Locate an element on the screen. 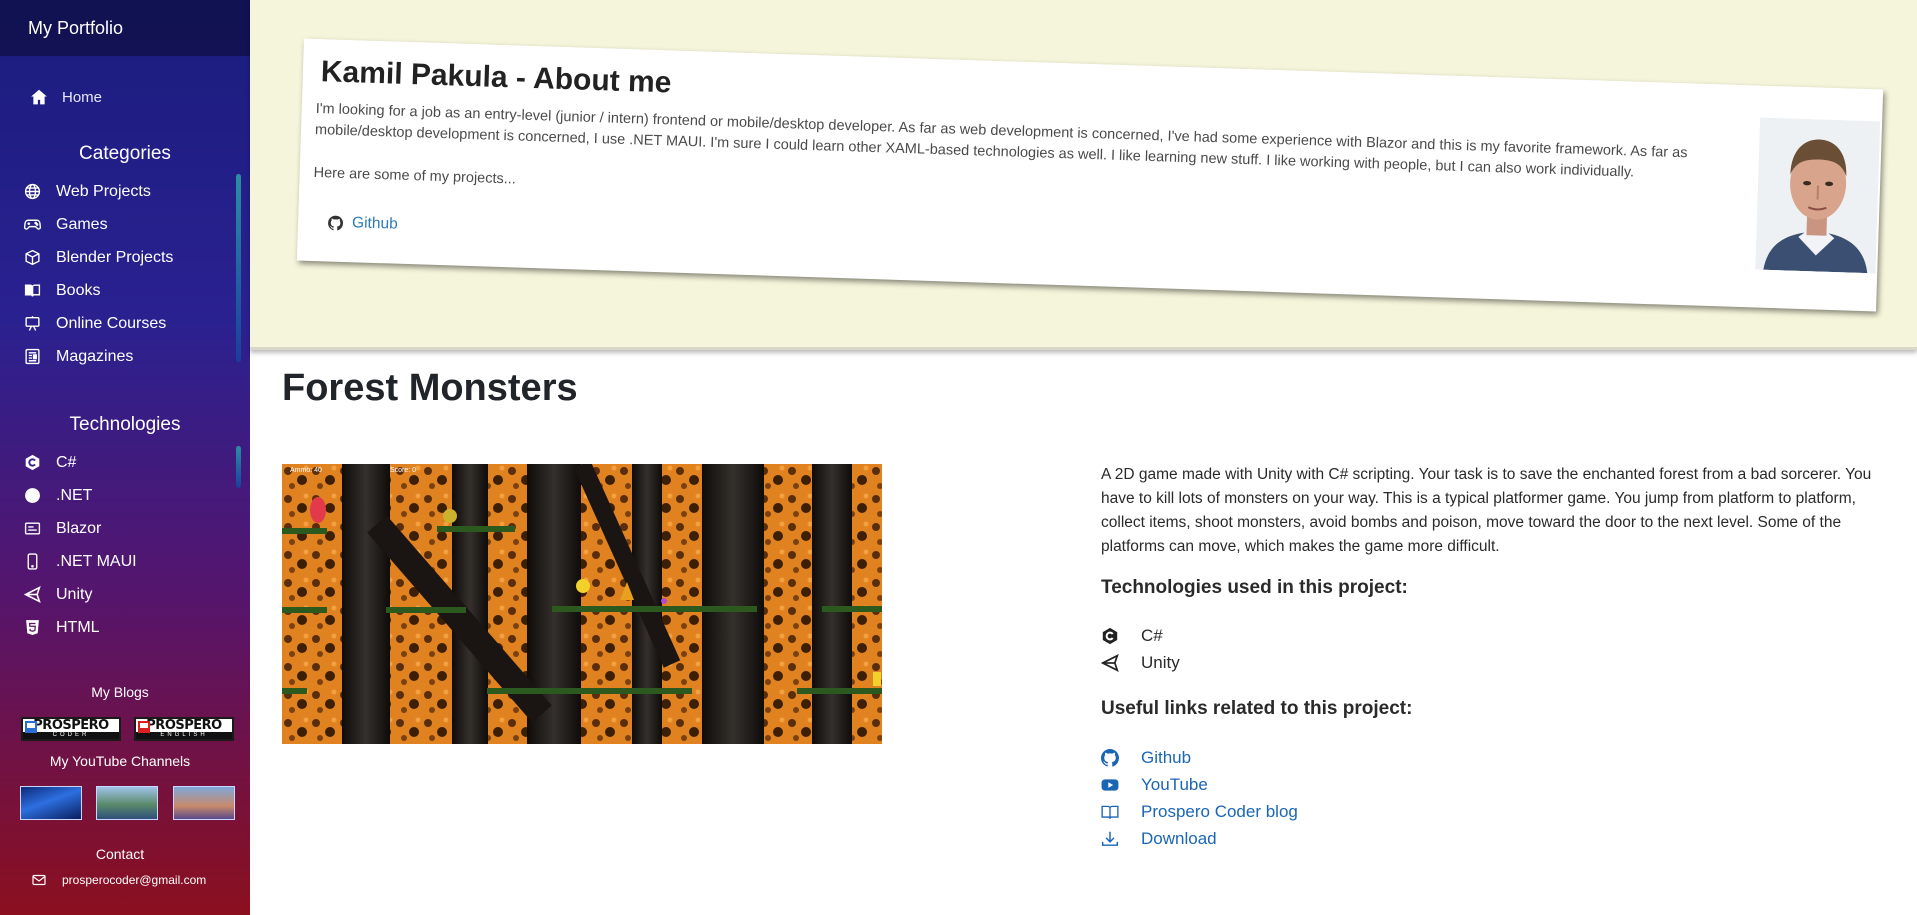  sidebar-item-label: Books is located at coordinates (78, 290).